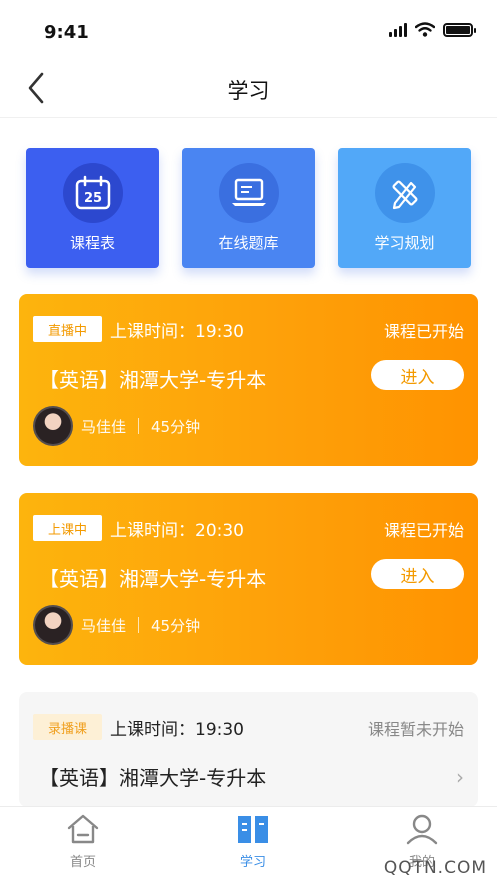  I want to click on book-icon, so click(253, 829).